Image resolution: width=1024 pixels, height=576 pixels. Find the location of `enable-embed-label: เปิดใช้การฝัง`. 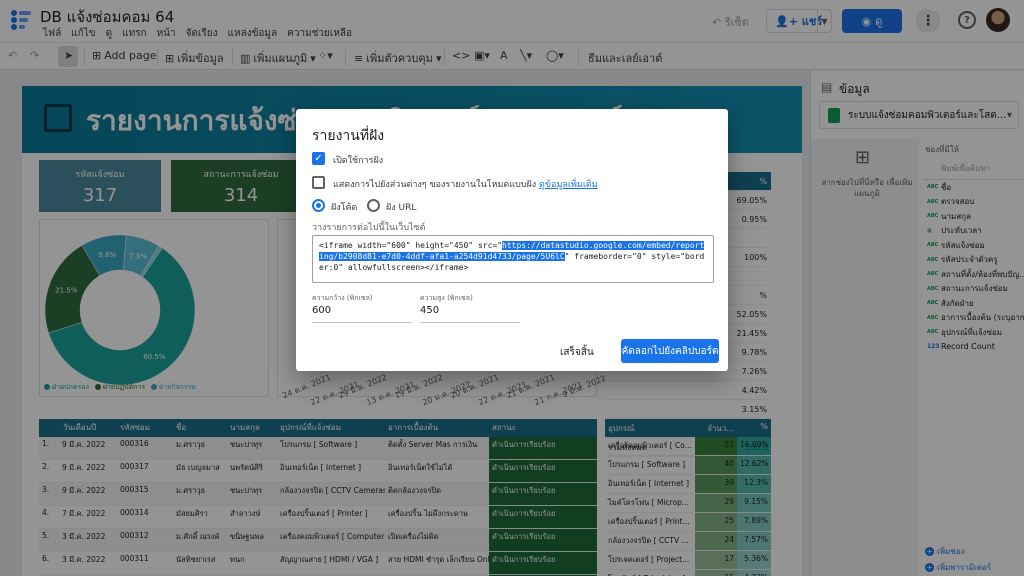

enable-embed-label: เปิดใช้การฝัง is located at coordinates (358, 161).